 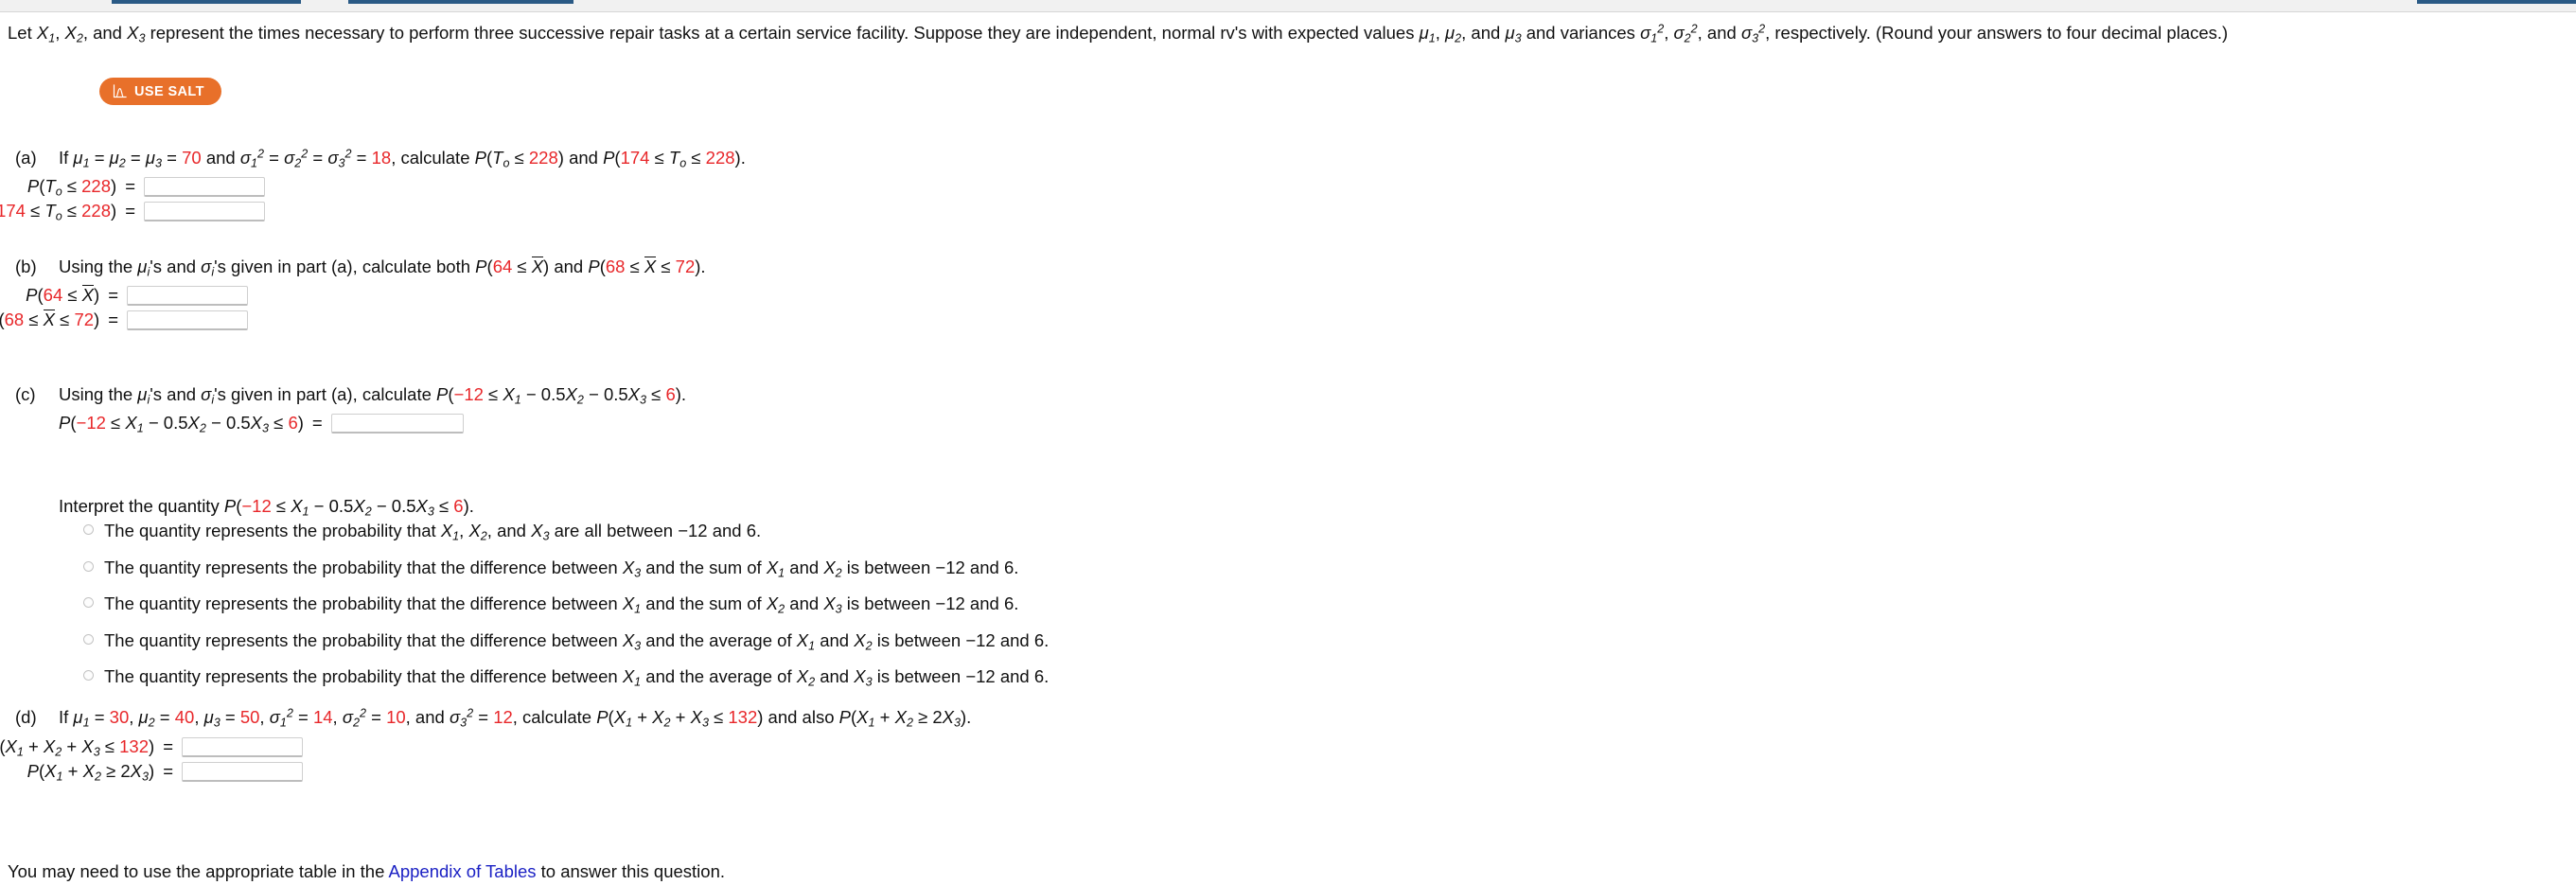 What do you see at coordinates (502, 266) in the screenshot?
I see `part-b-v1-a: 64` at bounding box center [502, 266].